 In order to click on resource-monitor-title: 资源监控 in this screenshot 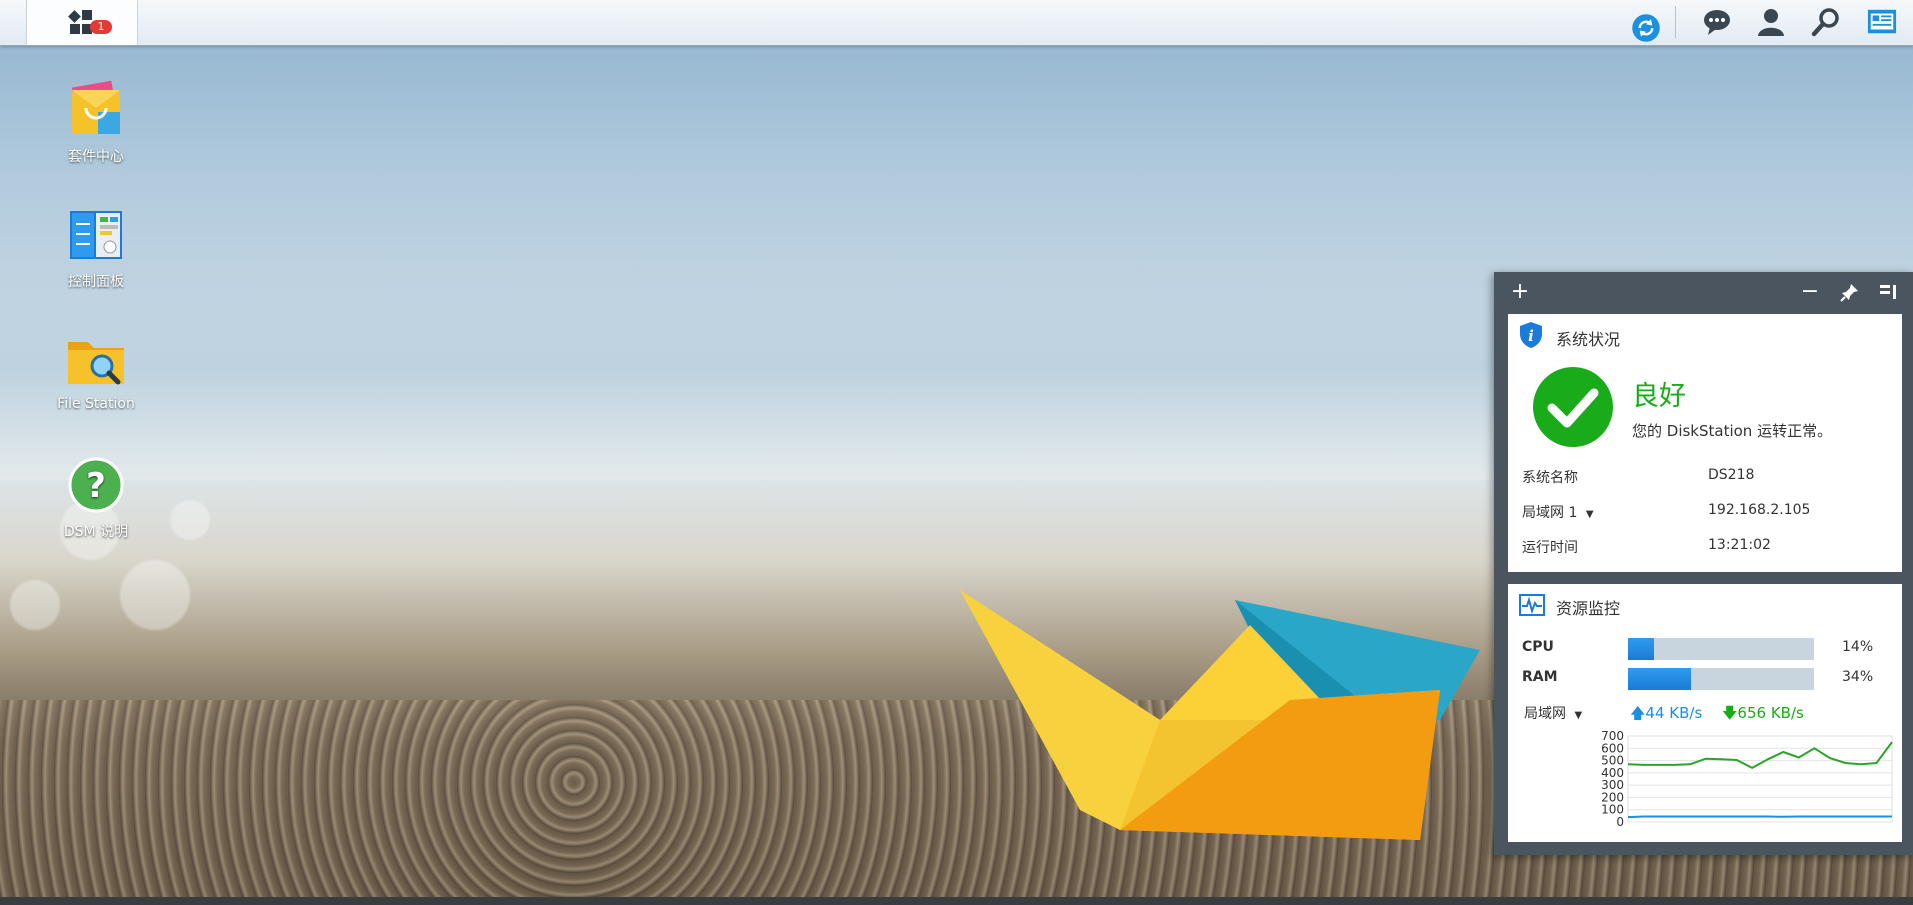, I will do `click(1588, 608)`.